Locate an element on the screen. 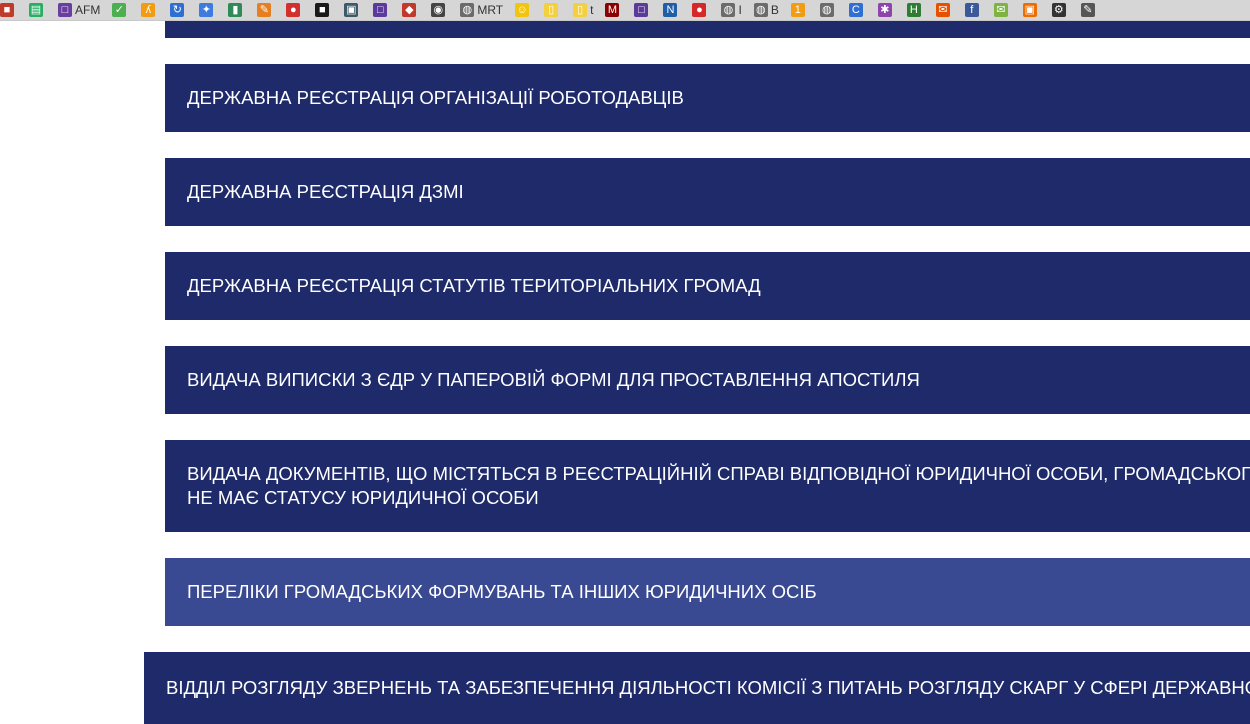 The width and height of the screenshot is (1250, 724). black-square-icon: ■ is located at coordinates (322, 10).